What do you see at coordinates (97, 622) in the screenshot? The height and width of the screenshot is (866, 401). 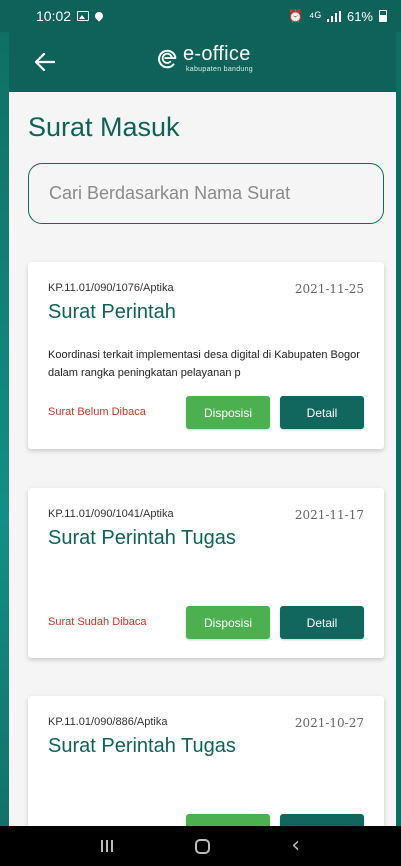 I see `letter-status: Surat Sudah Dibaca` at bounding box center [97, 622].